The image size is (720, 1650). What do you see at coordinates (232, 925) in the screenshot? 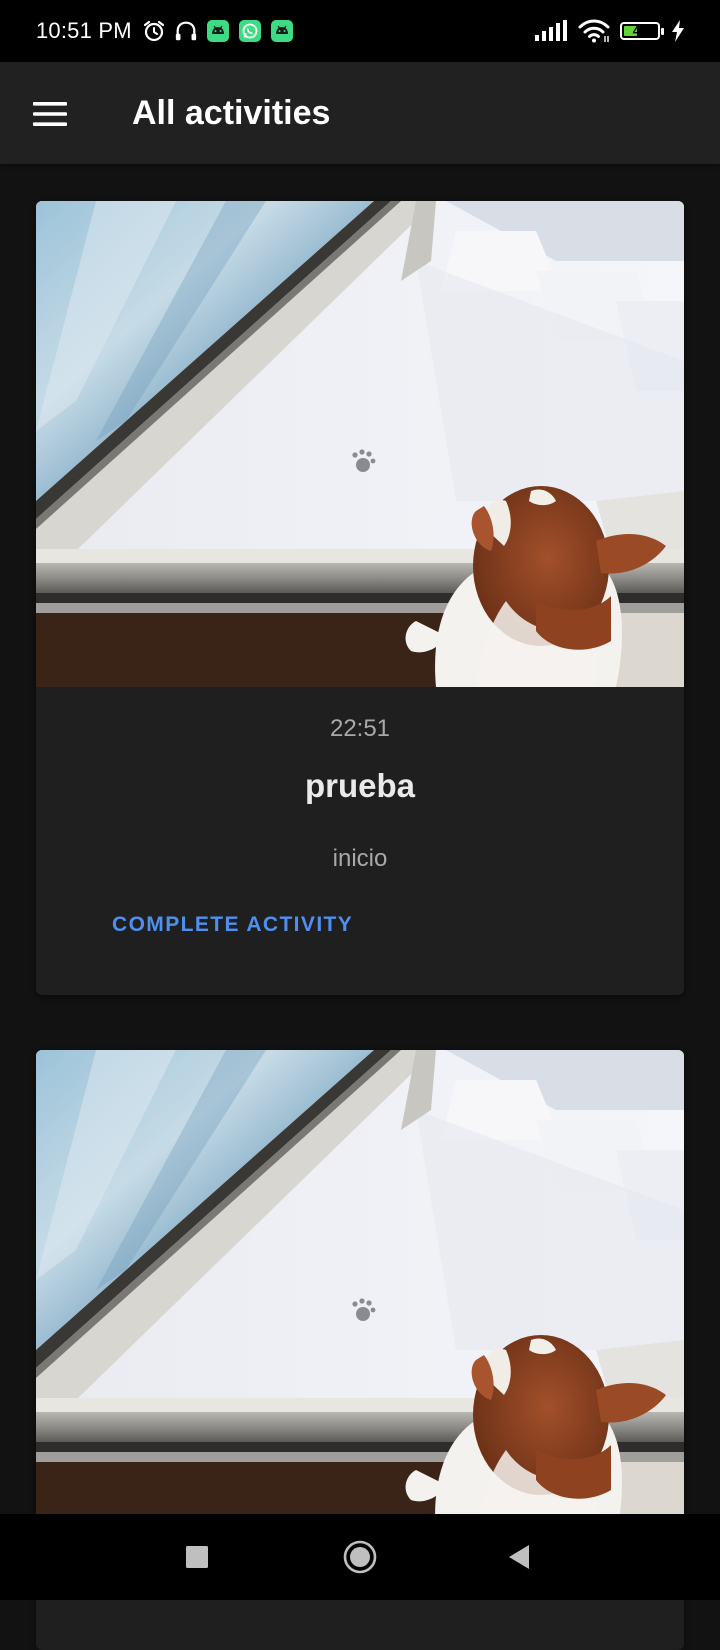
I see `complete-activity-button: COMPLETE ACTIVITY` at bounding box center [232, 925].